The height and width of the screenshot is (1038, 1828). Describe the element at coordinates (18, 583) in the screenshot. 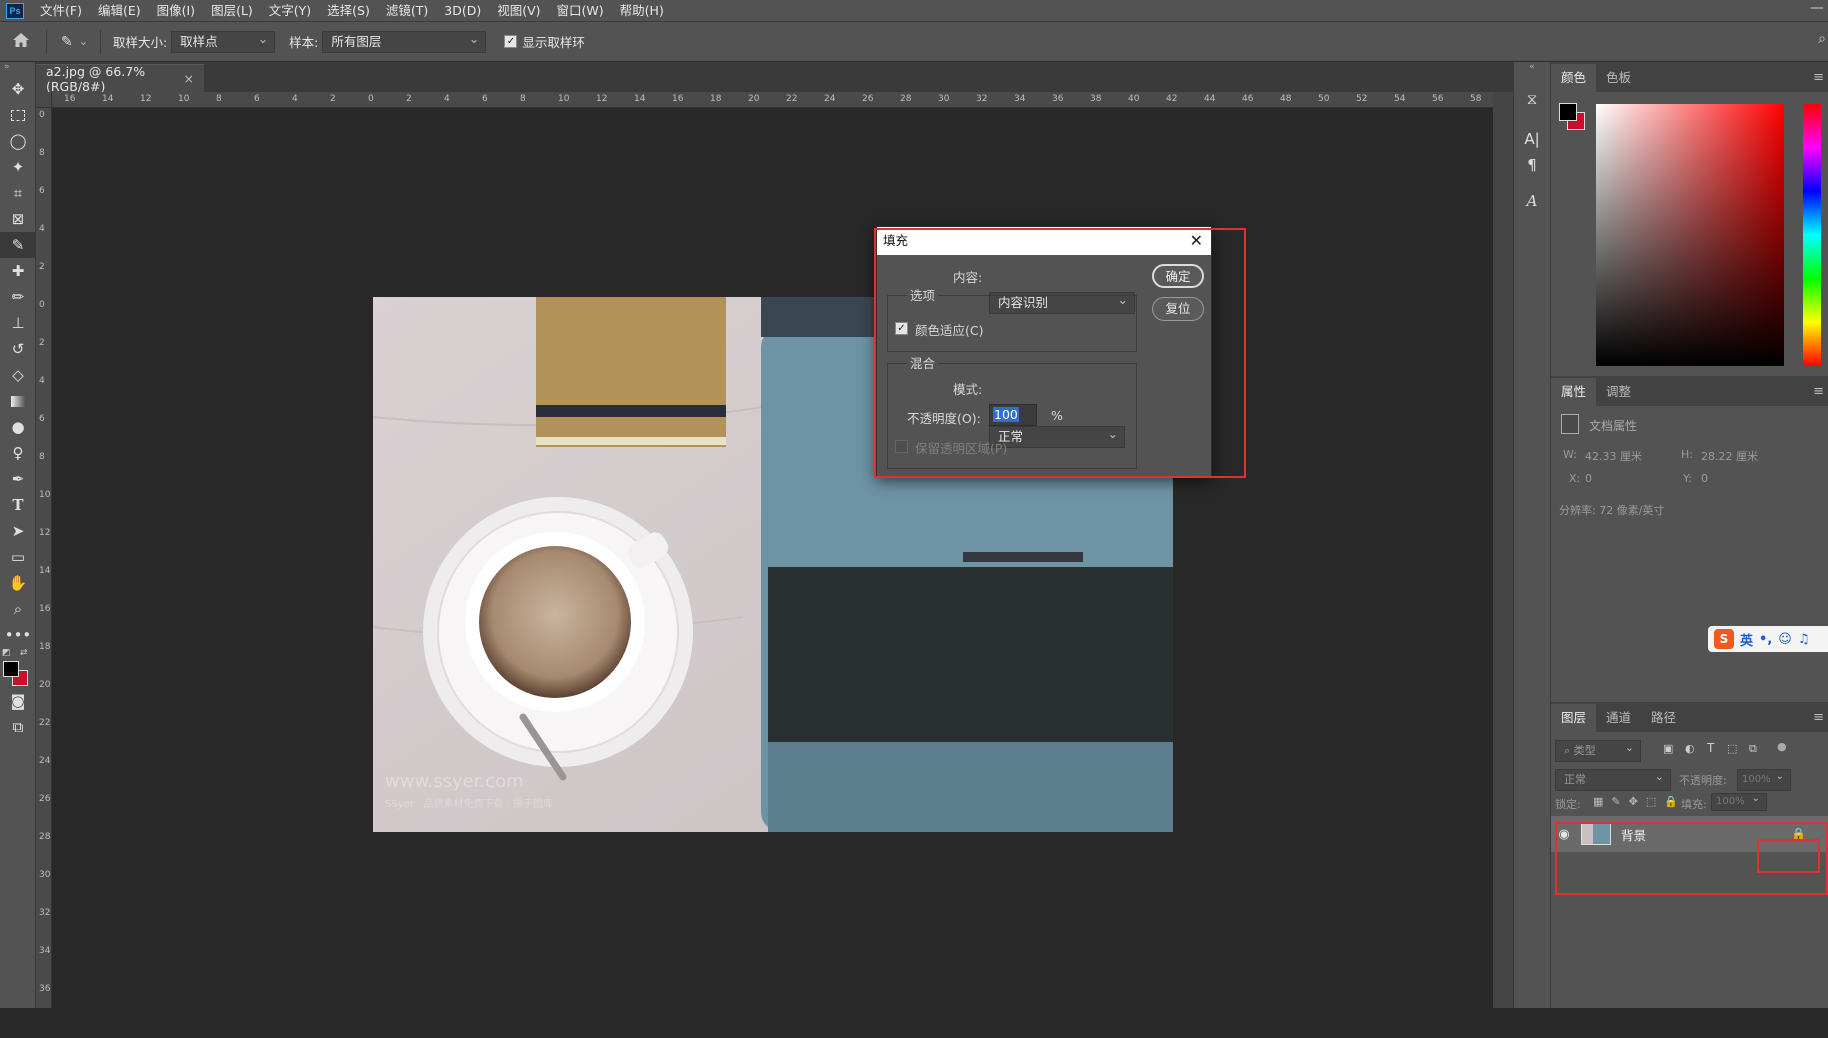

I see `hand-tool-icon: ✋` at that location.